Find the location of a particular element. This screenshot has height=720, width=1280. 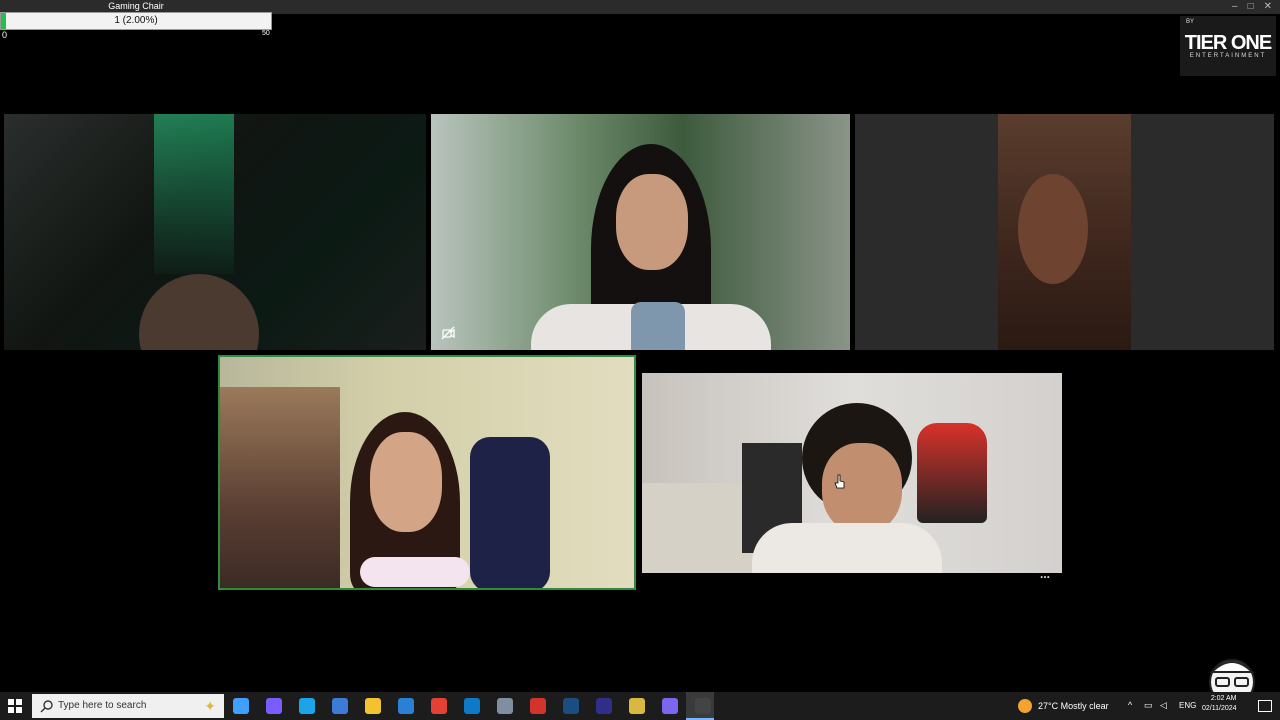

tray-overflow-icon: ^ is located at coordinates (1130, 705).